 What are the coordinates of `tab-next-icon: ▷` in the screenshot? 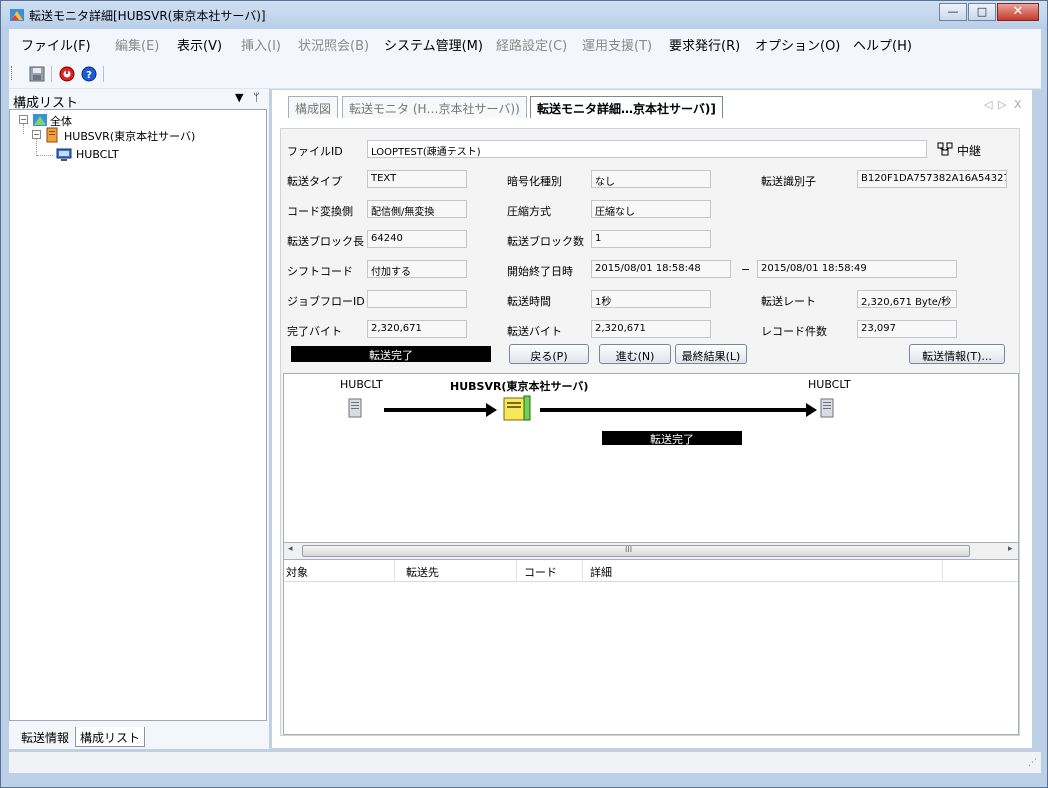 It's located at (1002, 104).